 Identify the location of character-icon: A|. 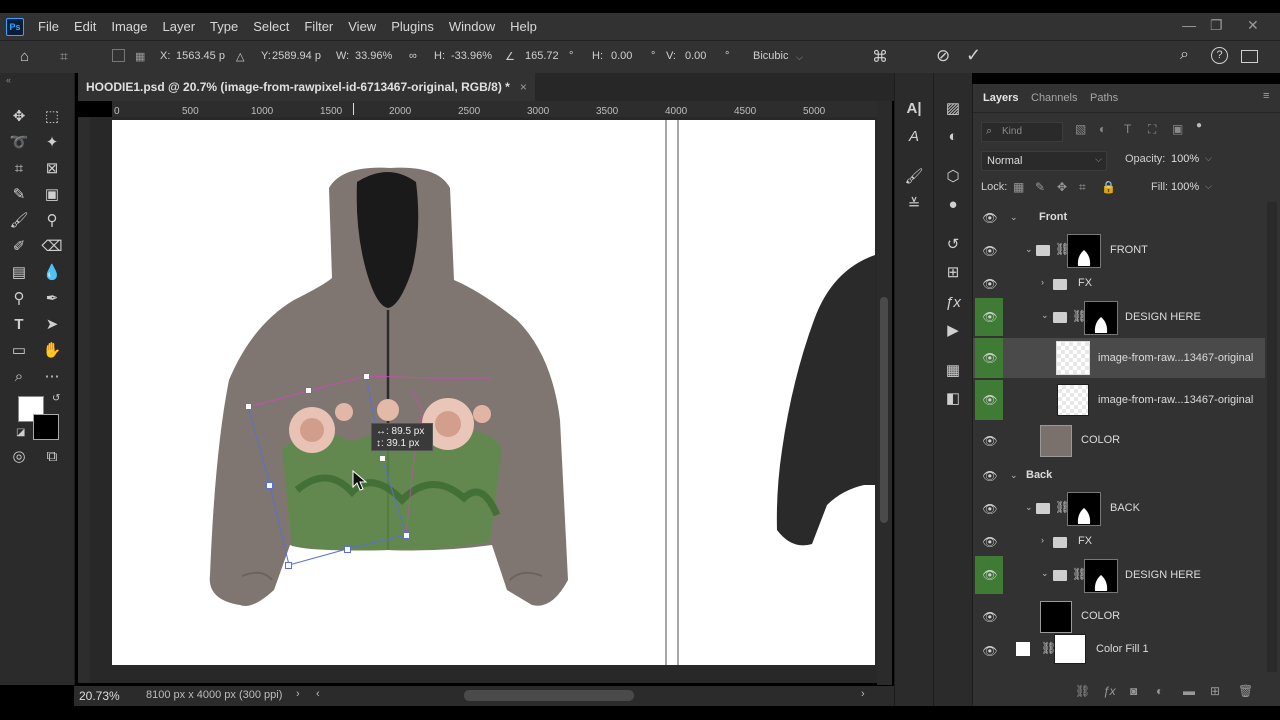
(914, 108).